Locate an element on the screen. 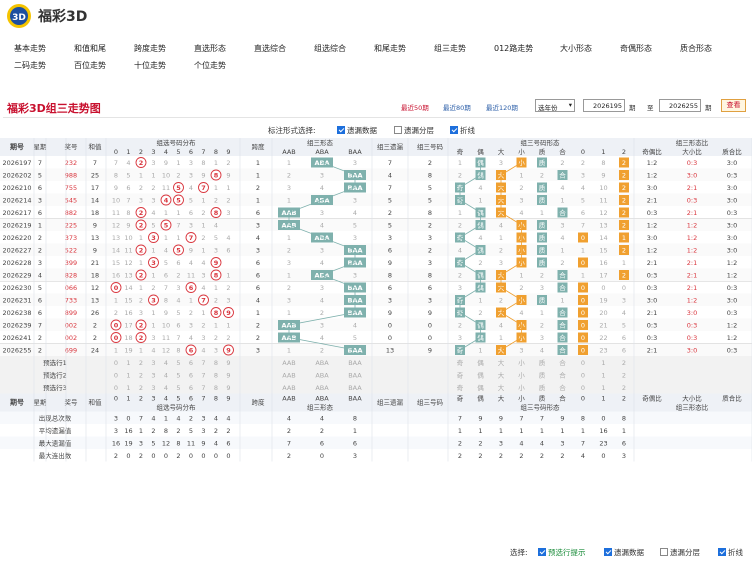 The width and height of the screenshot is (752, 565). nav-item: 组三走势 is located at coordinates (450, 48).